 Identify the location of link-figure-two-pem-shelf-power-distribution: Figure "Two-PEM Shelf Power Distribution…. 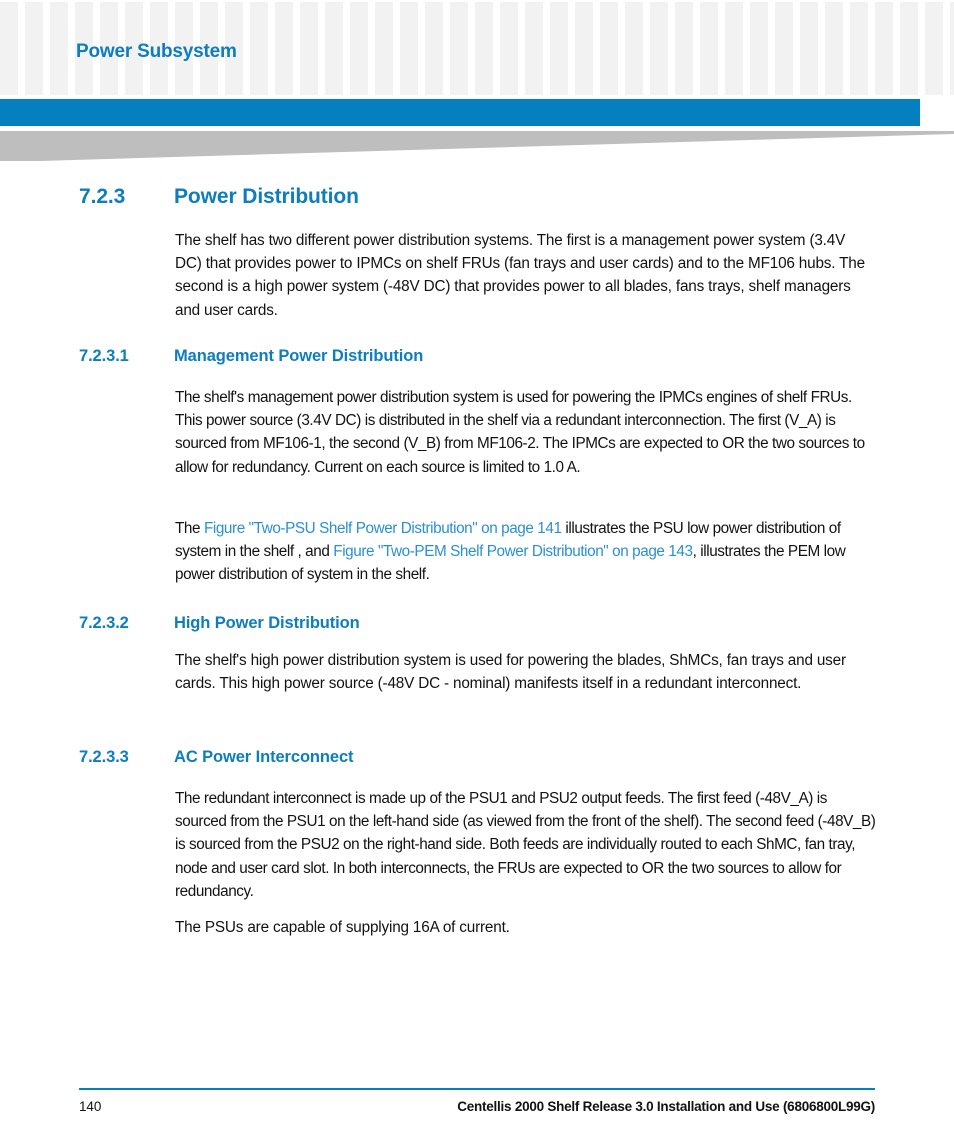
(513, 551).